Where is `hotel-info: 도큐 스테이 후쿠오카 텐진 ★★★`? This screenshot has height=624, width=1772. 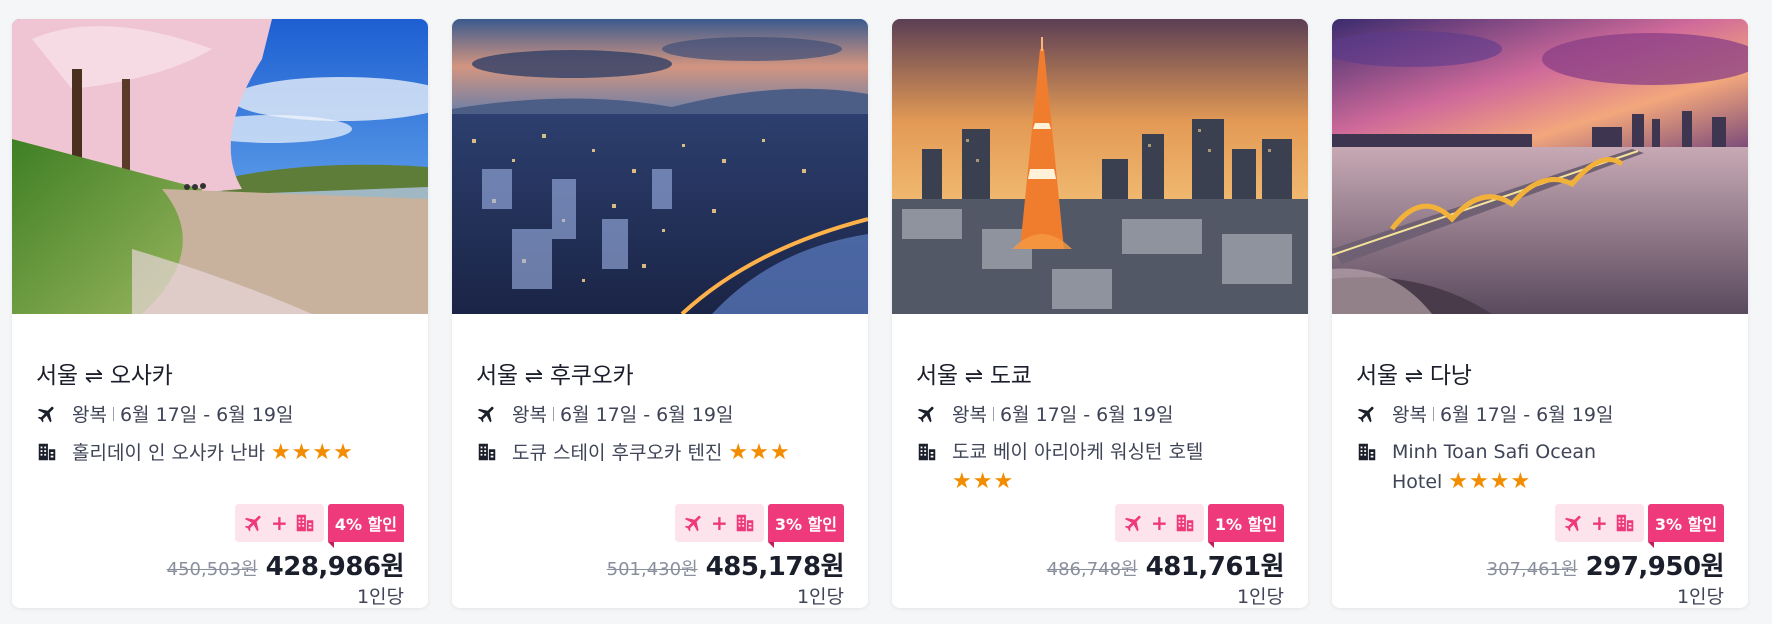 hotel-info: 도큐 스테이 후쿠오카 텐진 ★★★ is located at coordinates (661, 453).